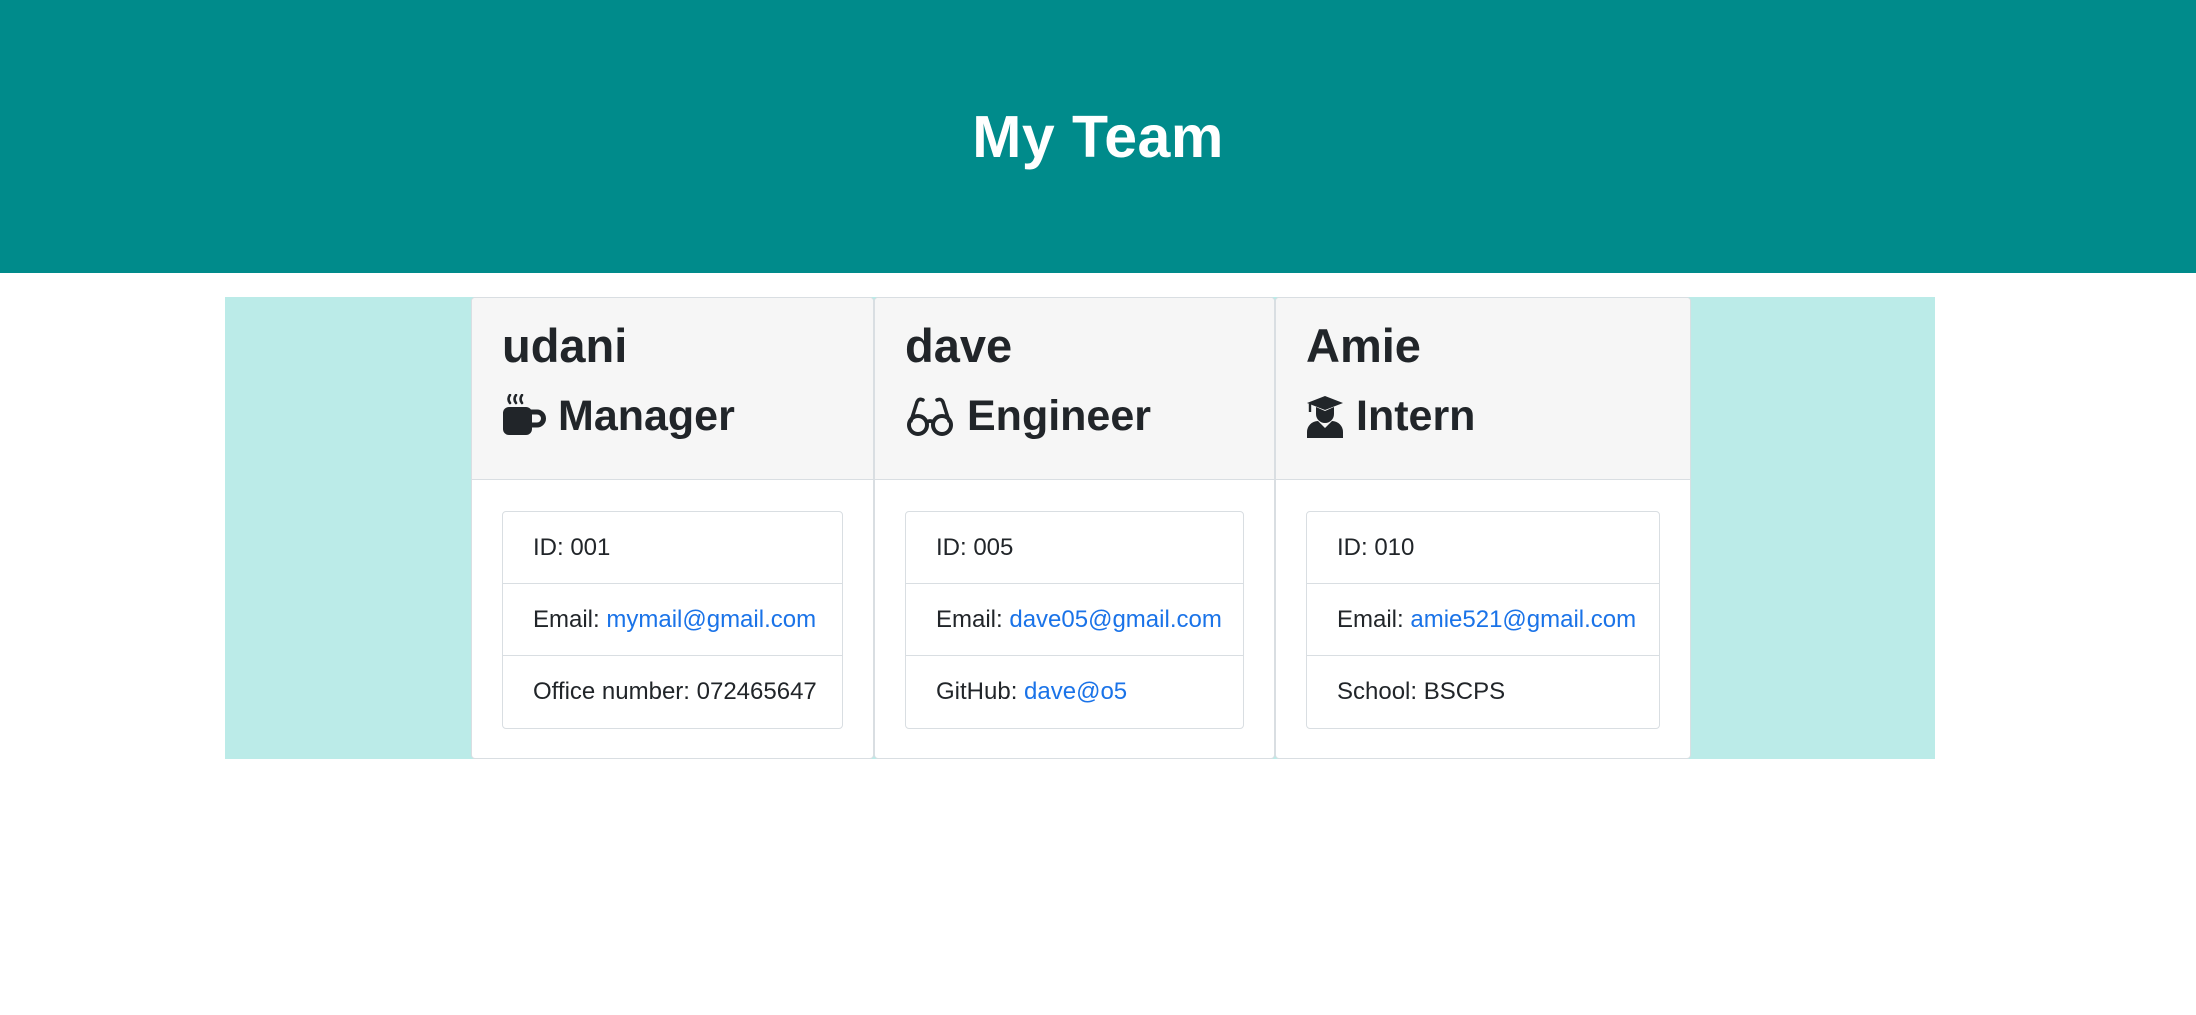 The width and height of the screenshot is (2196, 1015). Describe the element at coordinates (1523, 619) in the screenshot. I see `email-link: amie521@gmail.com` at that location.